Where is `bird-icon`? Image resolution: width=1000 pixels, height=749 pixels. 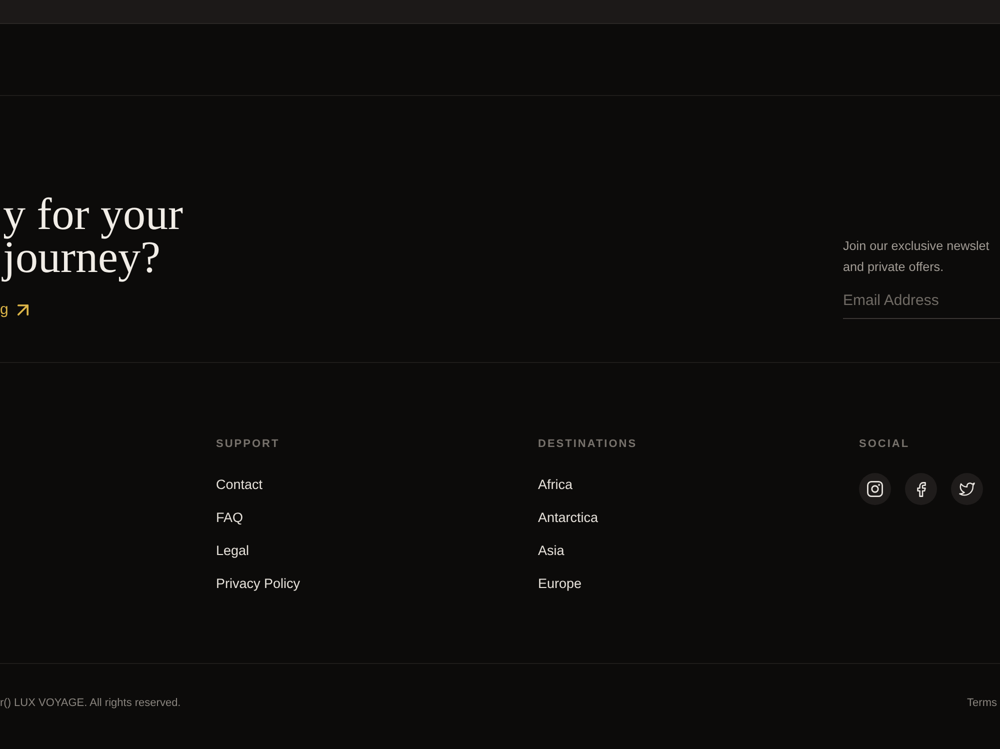 bird-icon is located at coordinates (967, 489).